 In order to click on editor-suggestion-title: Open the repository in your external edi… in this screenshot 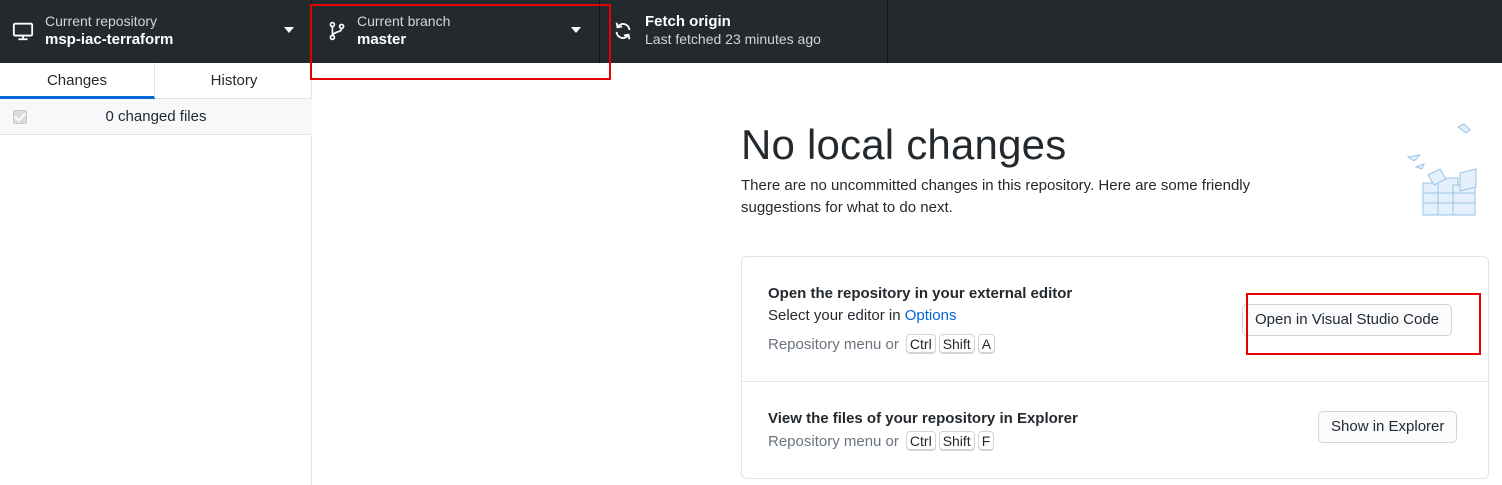, I will do `click(920, 293)`.